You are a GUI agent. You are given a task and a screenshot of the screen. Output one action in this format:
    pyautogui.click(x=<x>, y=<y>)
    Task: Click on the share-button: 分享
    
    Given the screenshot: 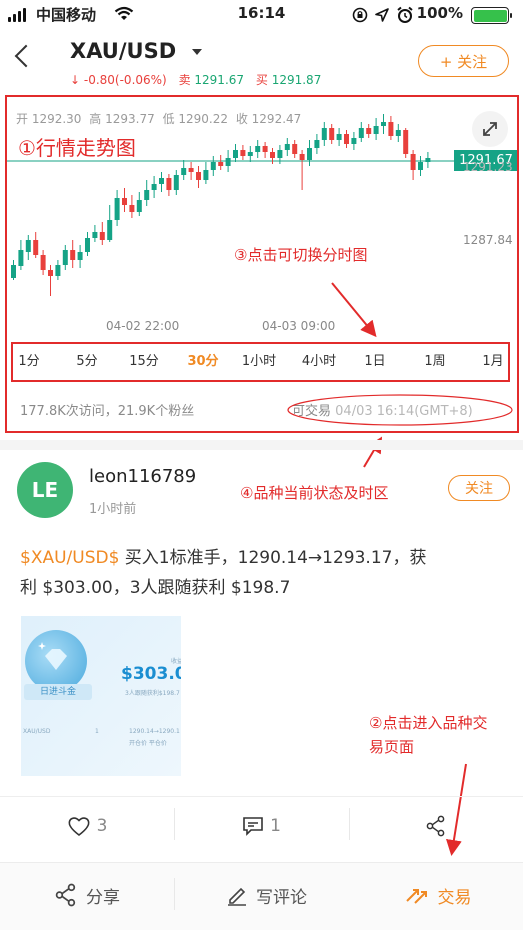 What is the action you would take?
    pyautogui.click(x=87, y=895)
    